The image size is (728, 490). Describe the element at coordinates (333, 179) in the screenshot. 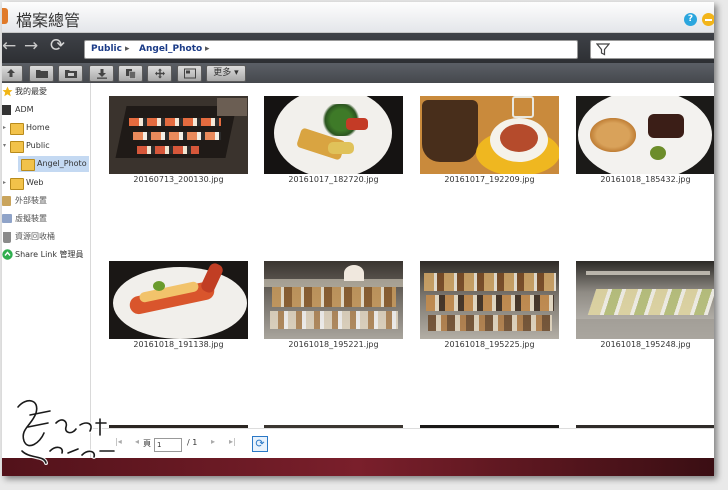

I see `file-name: 20161017_182720.jpg` at that location.